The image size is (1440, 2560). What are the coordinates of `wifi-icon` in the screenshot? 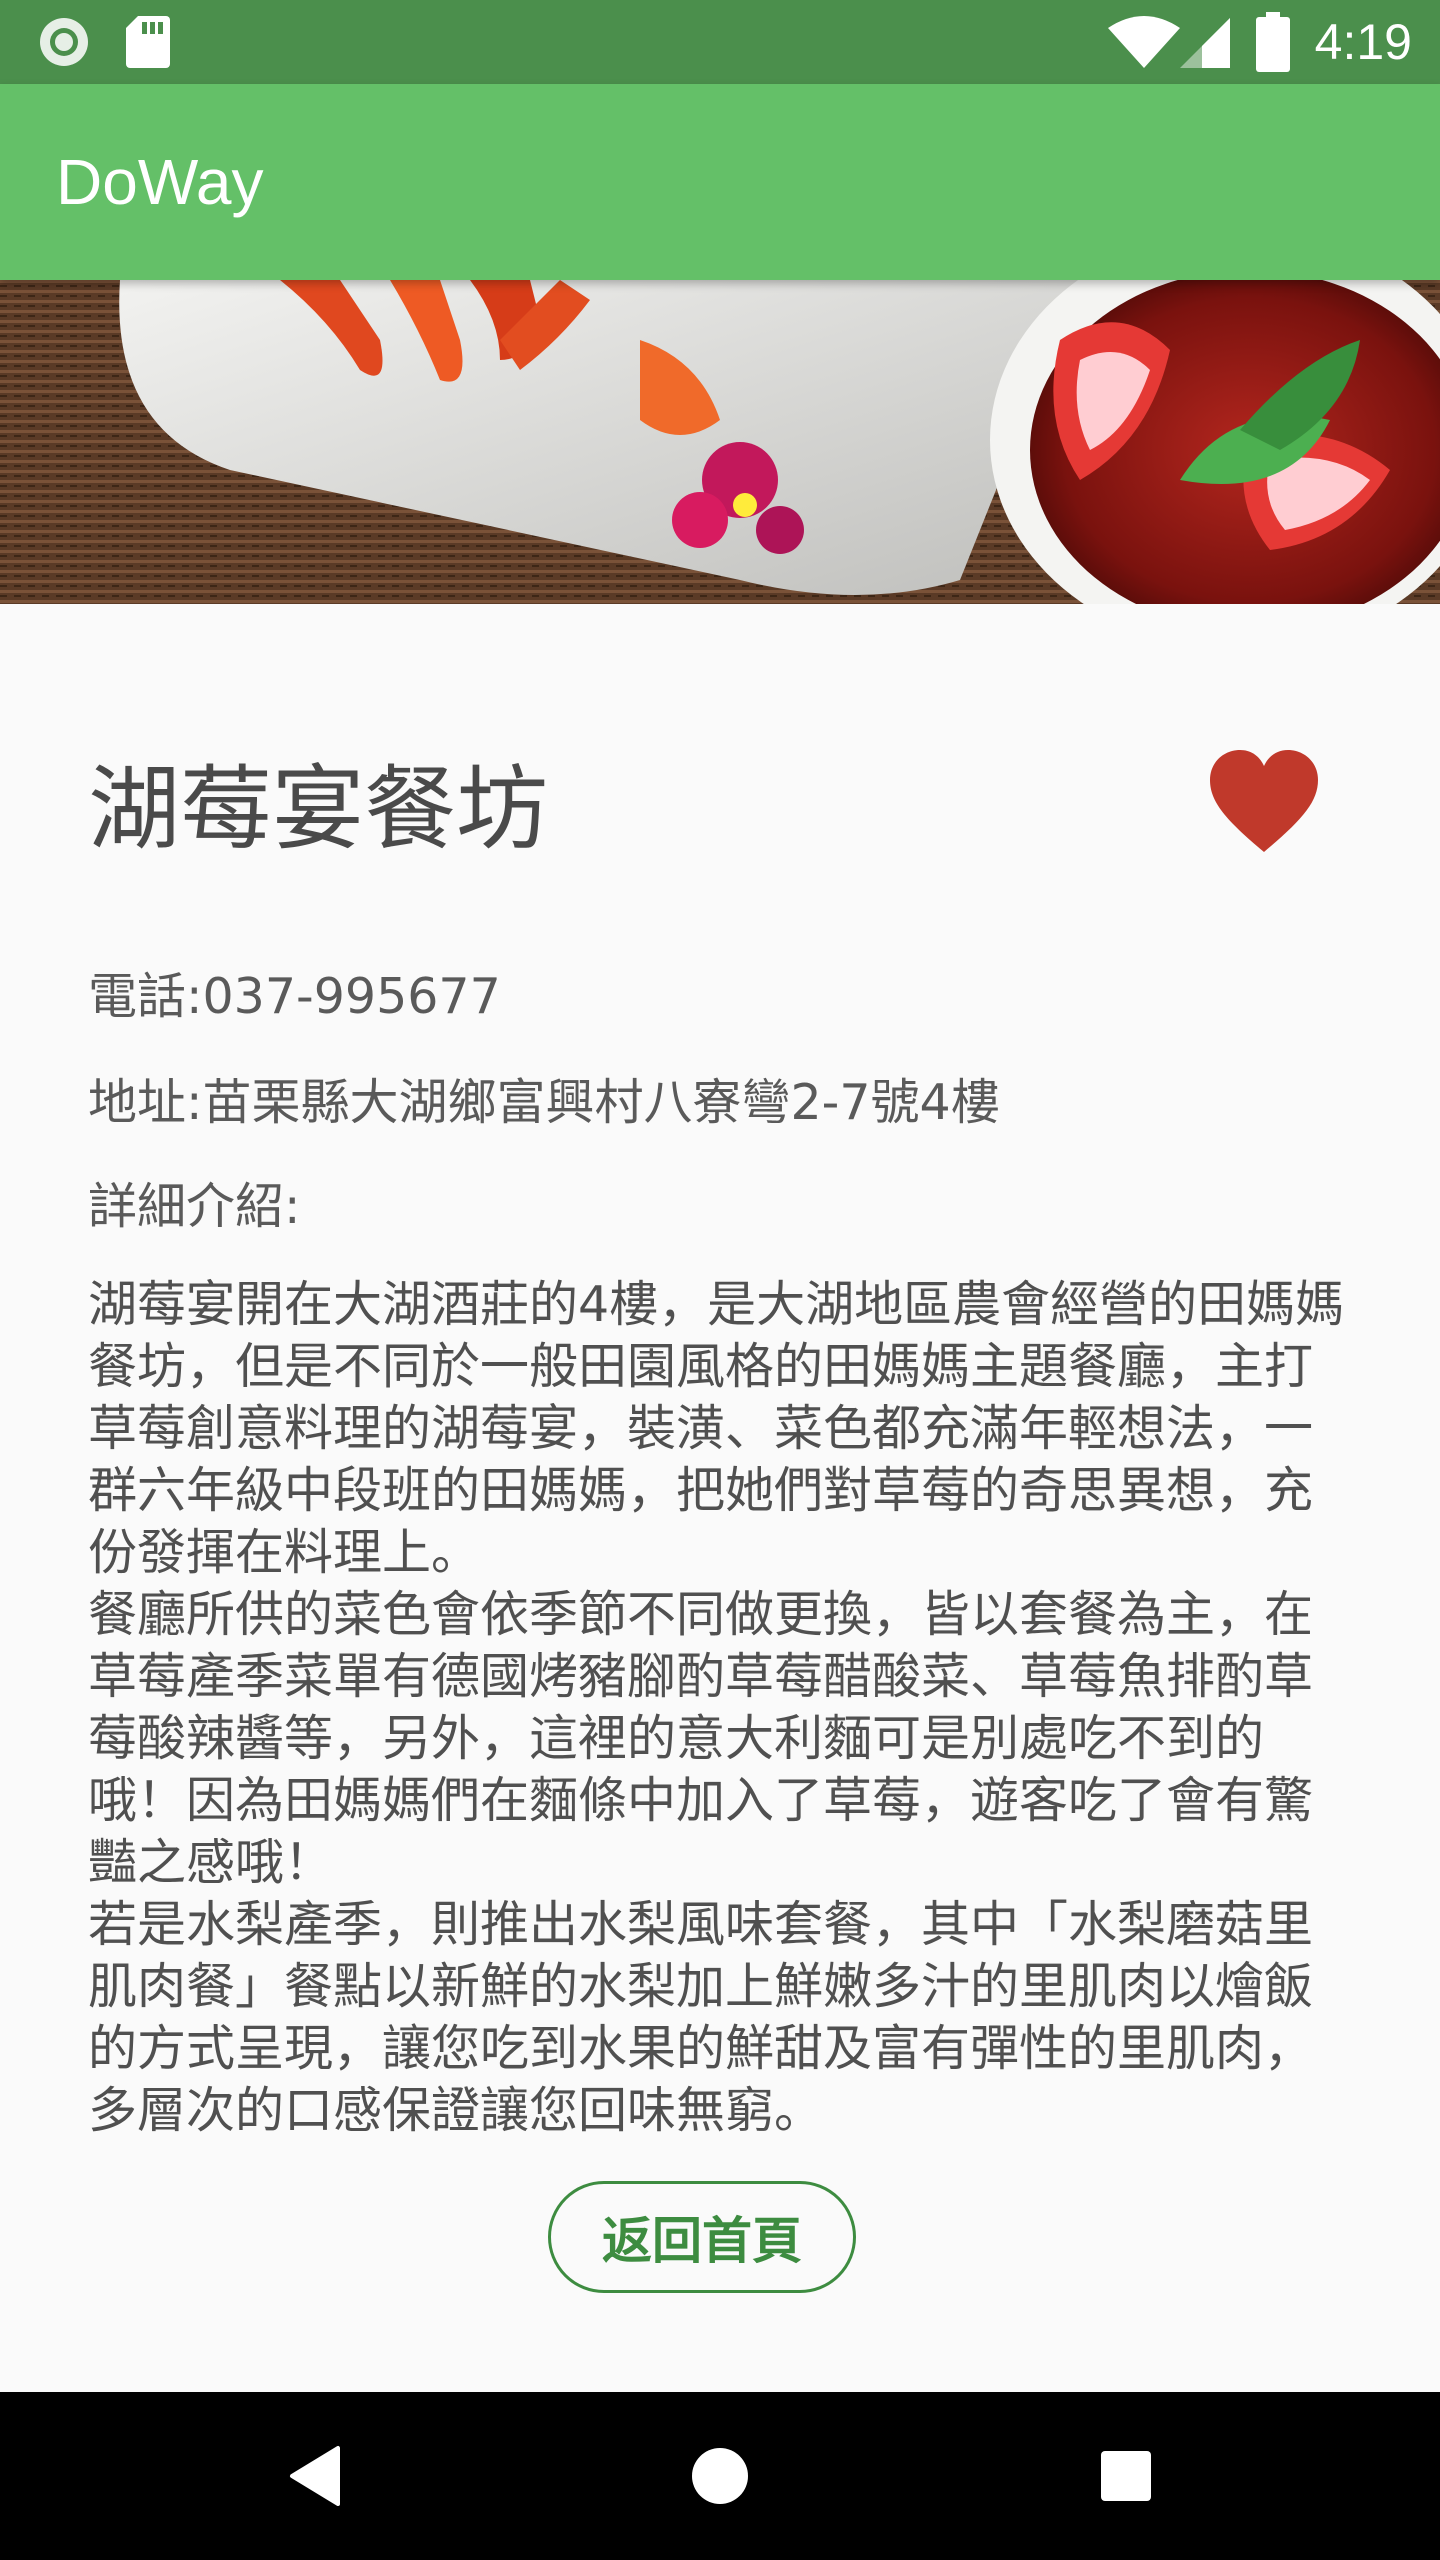 It's located at (1144, 42).